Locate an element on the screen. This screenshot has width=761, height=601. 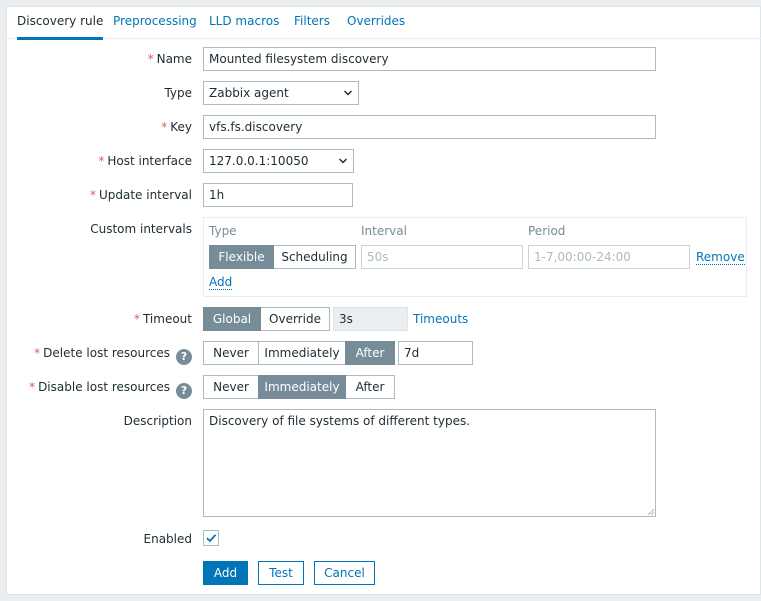
custom-intervals-label: Custom intervals is located at coordinates (141, 229).